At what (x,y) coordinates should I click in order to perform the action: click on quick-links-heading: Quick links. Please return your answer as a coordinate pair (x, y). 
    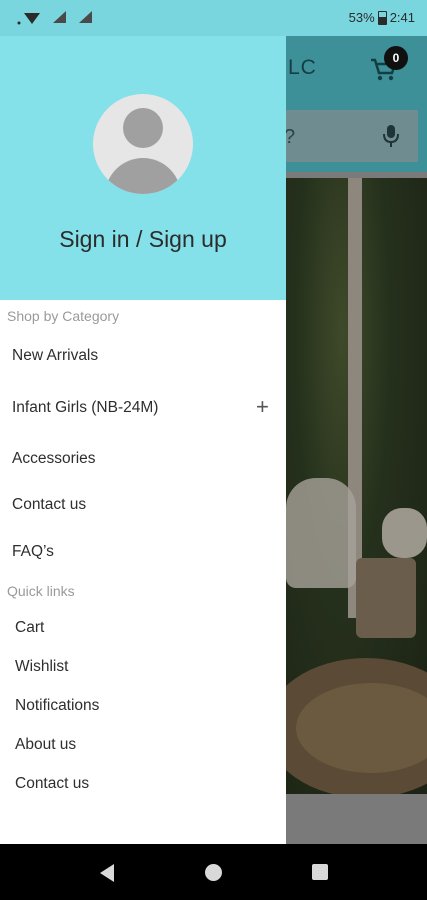
    Looking at the image, I should click on (41, 591).